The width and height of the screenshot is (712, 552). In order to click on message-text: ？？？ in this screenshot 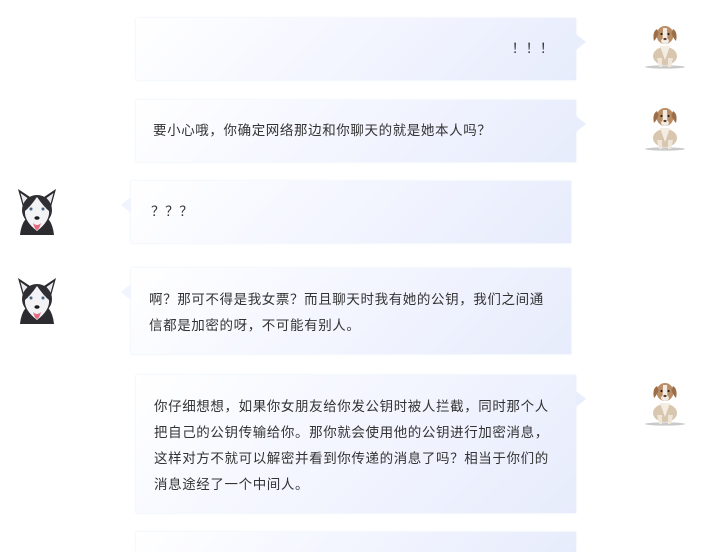, I will do `click(172, 212)`.